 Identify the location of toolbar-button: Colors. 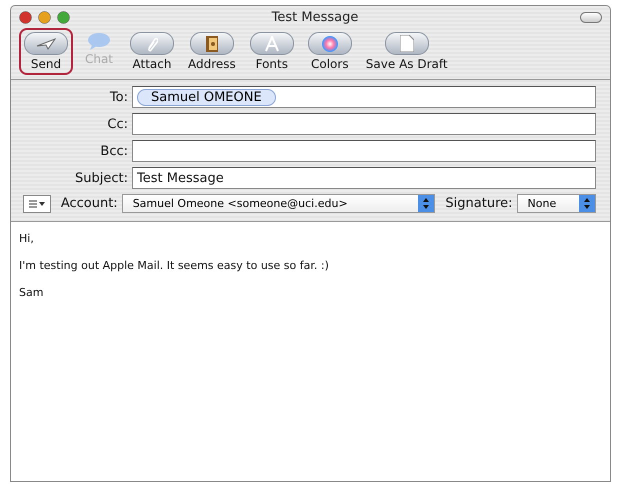
(329, 51).